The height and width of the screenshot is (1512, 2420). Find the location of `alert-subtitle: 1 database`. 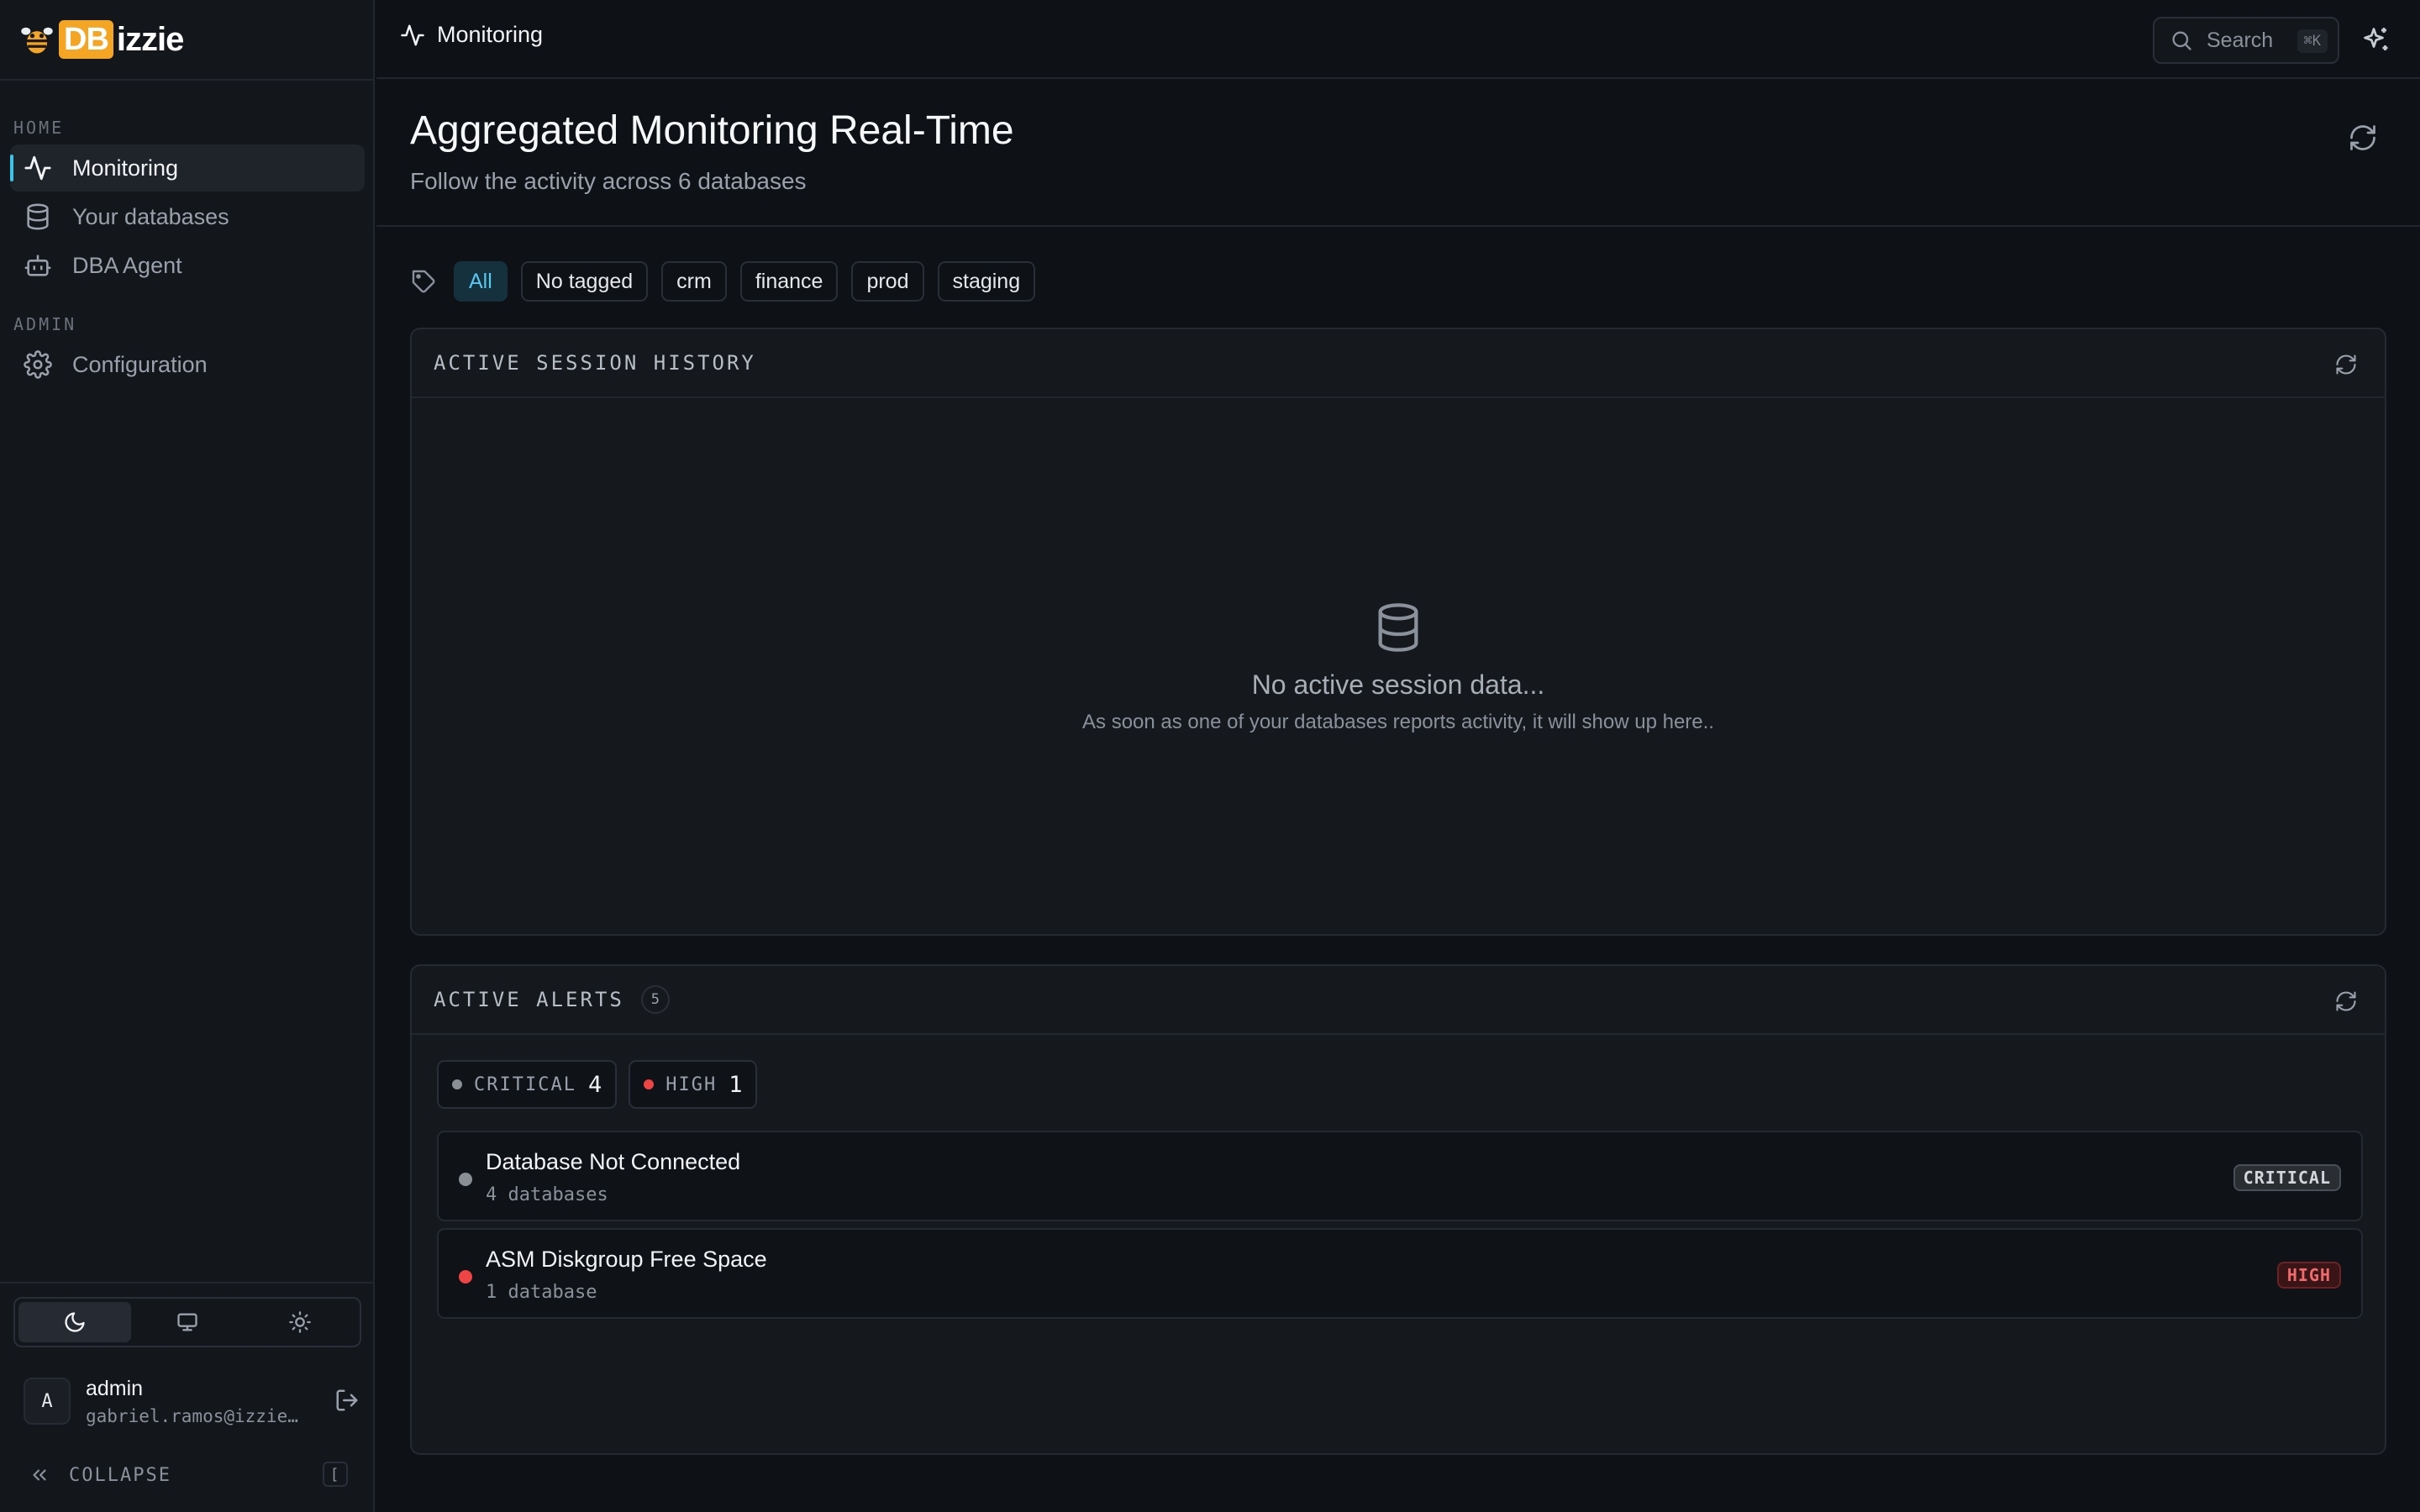

alert-subtitle: 1 database is located at coordinates (541, 1292).